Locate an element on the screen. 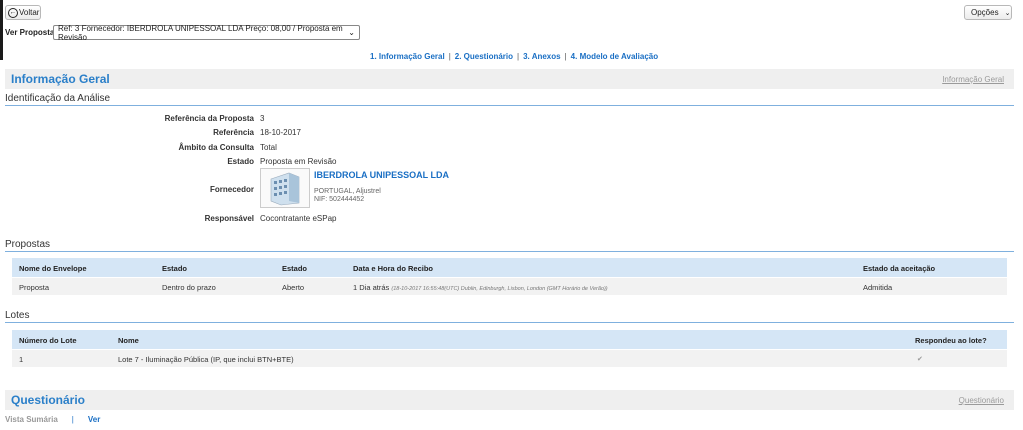 The width and height of the screenshot is (1023, 430). column-header: Nome do Envelope is located at coordinates (53, 268).